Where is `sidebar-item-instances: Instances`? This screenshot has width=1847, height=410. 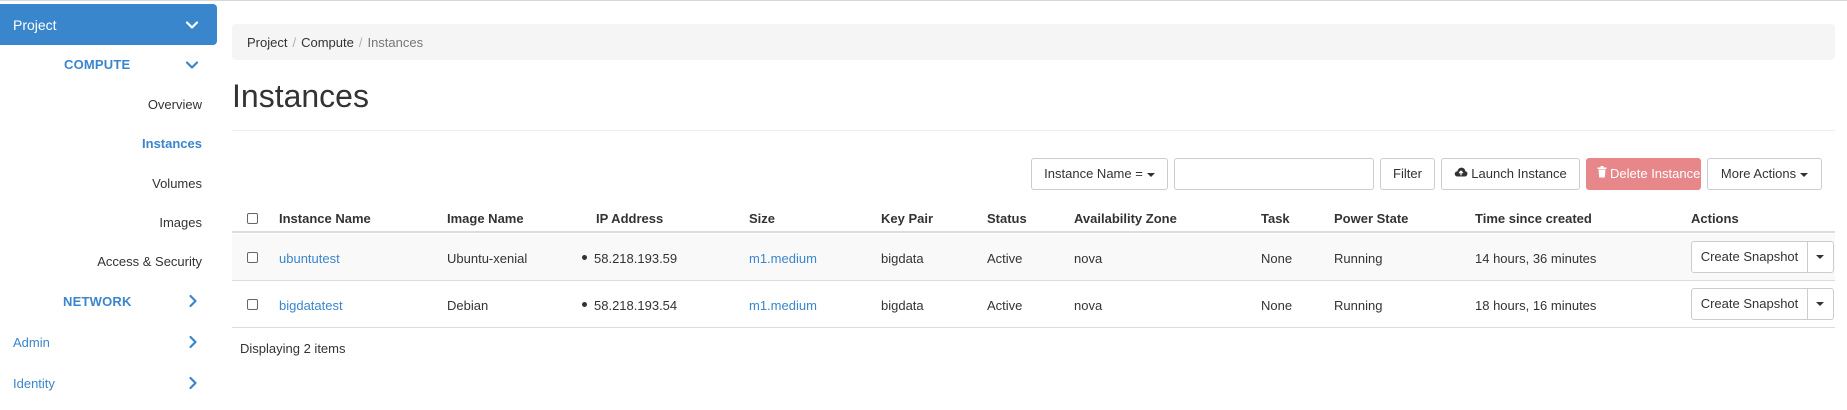 sidebar-item-instances: Instances is located at coordinates (172, 143).